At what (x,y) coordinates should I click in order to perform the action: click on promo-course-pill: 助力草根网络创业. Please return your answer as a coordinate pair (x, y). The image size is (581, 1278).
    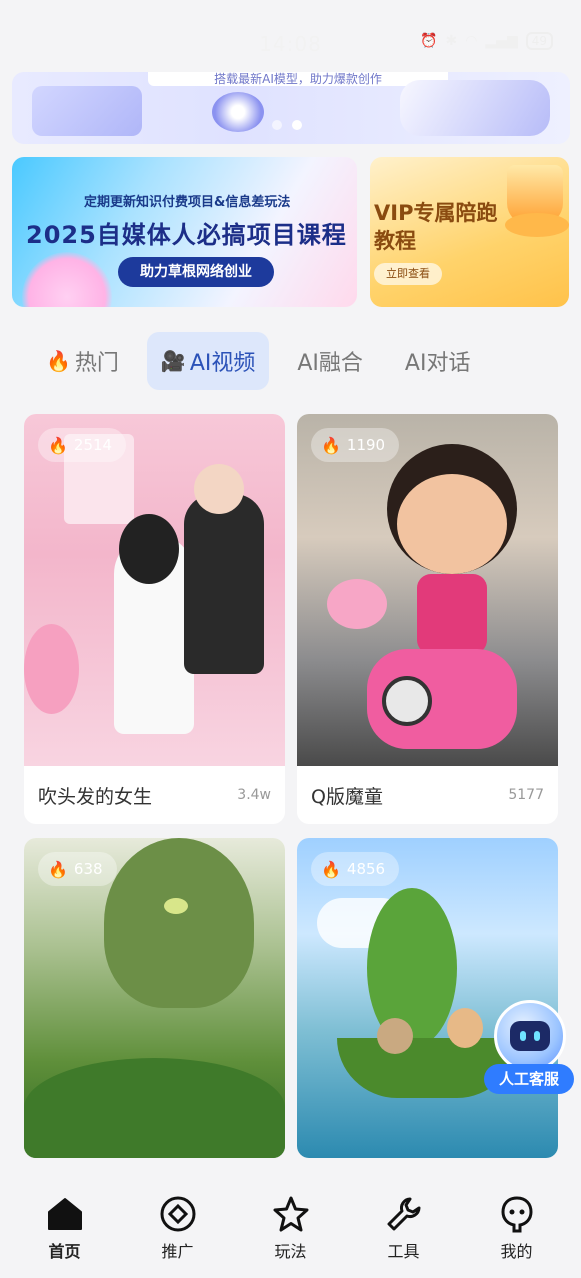
    Looking at the image, I should click on (196, 272).